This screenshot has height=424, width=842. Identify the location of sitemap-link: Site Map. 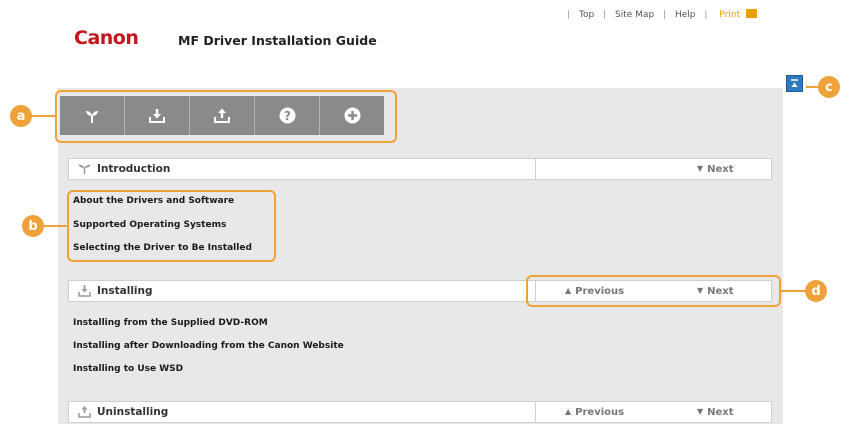
(634, 15).